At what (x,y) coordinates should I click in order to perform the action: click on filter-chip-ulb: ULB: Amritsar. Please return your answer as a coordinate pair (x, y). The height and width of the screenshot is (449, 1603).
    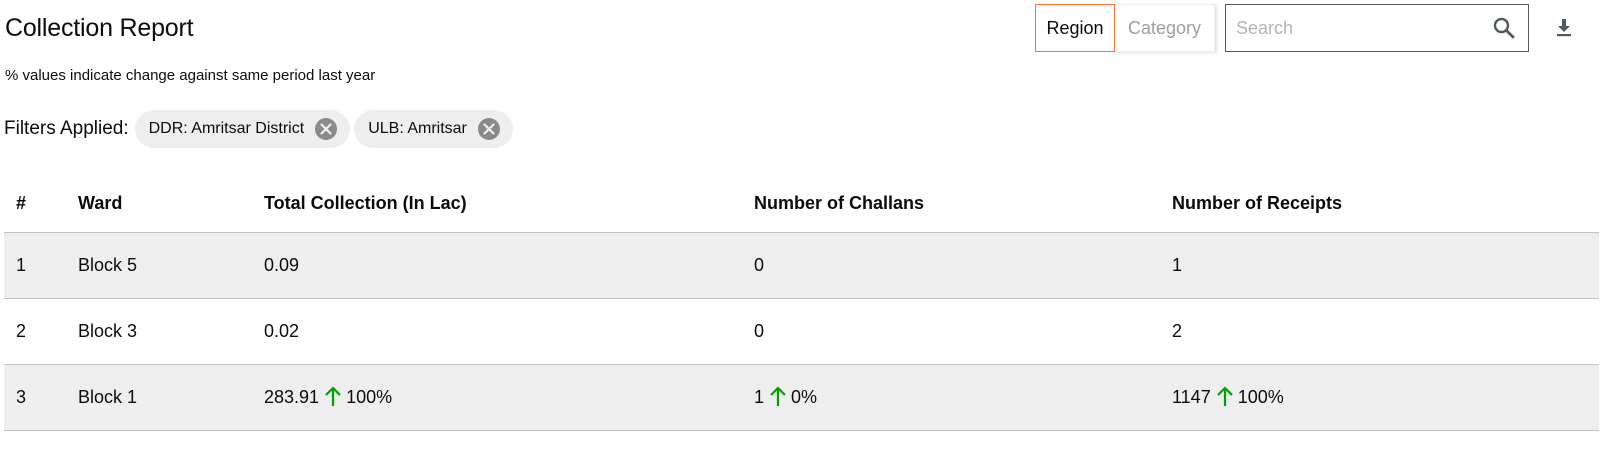
    Looking at the image, I should click on (433, 129).